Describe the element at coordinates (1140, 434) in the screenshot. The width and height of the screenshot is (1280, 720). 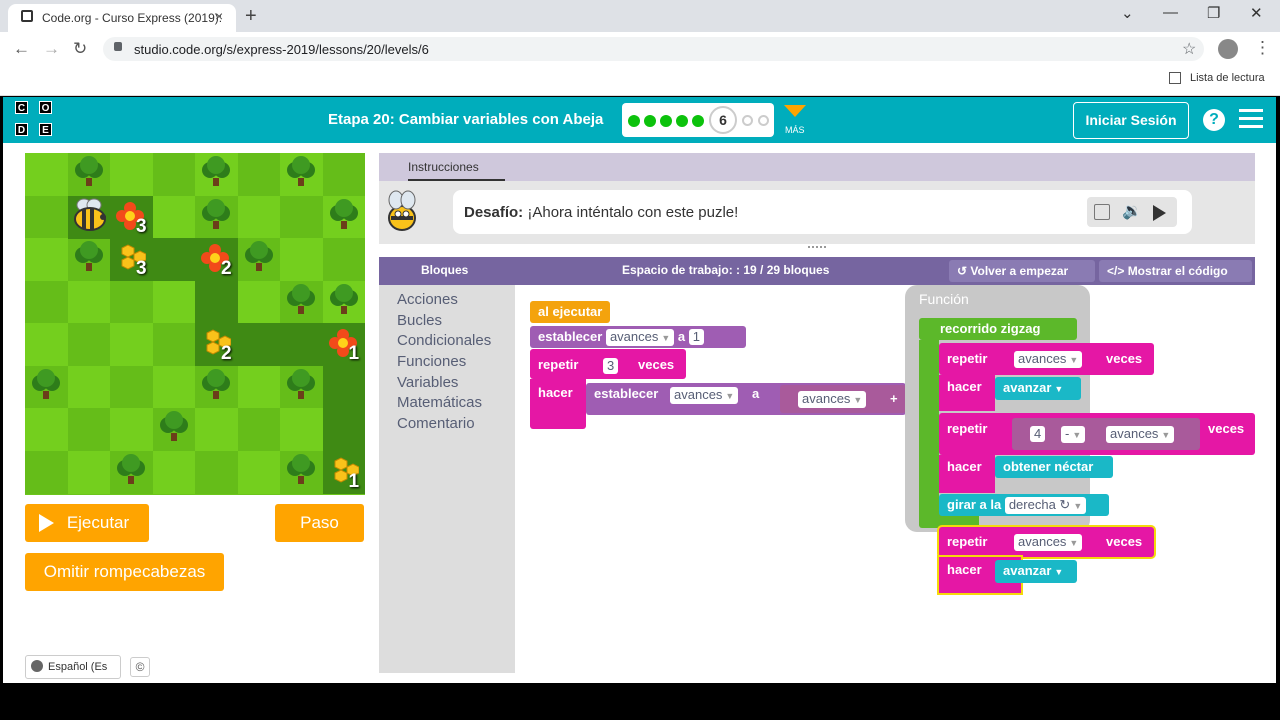
I see `func-repeat-var-2: avances ▼` at that location.